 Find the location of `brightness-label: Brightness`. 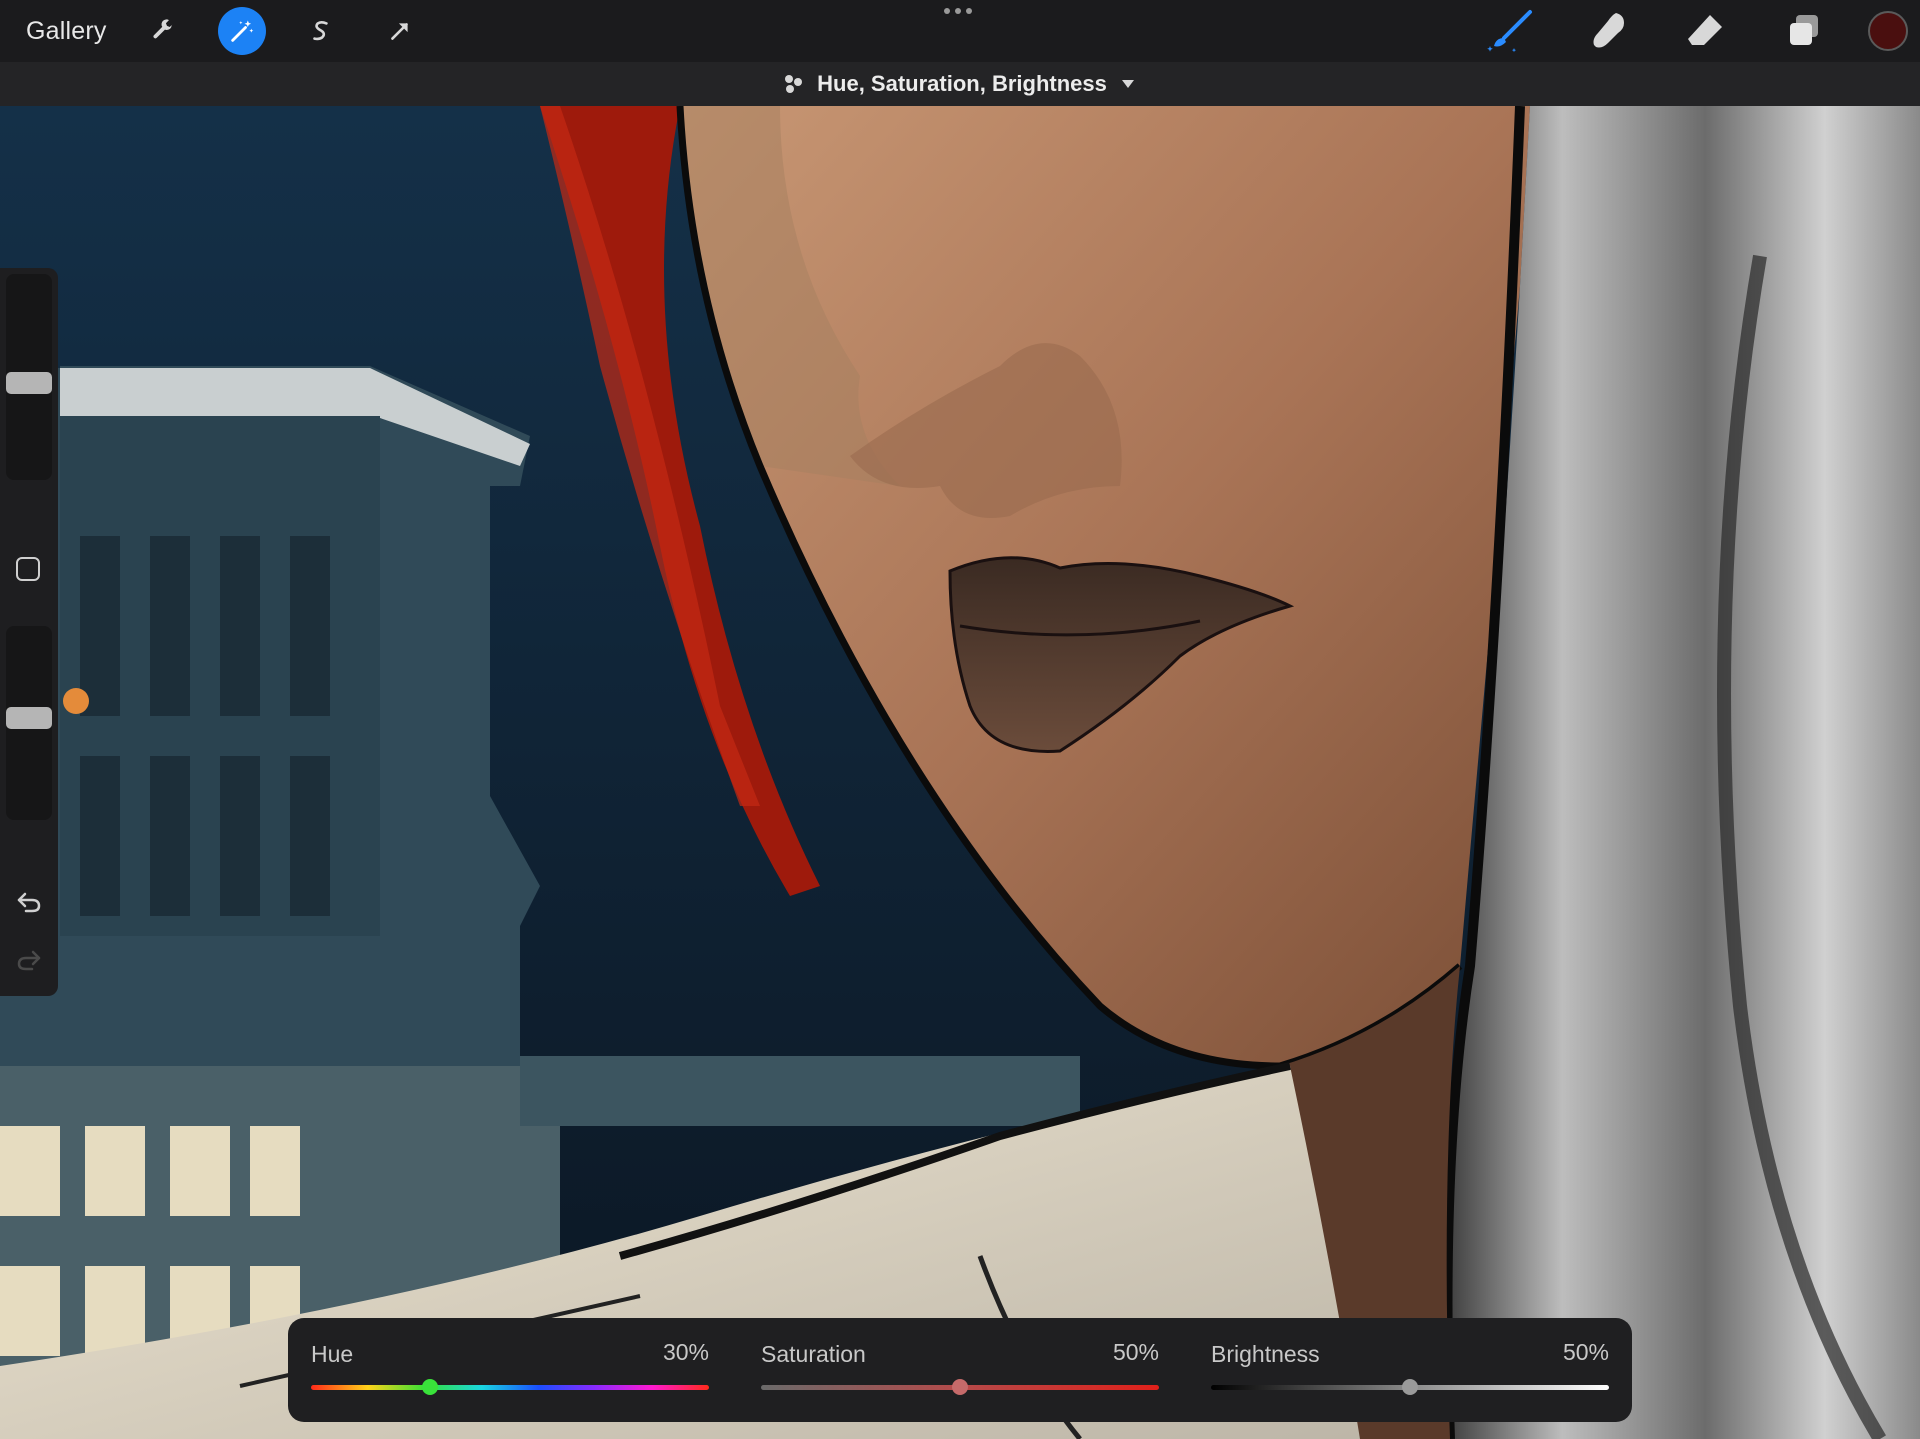

brightness-label: Brightness is located at coordinates (1265, 1354).